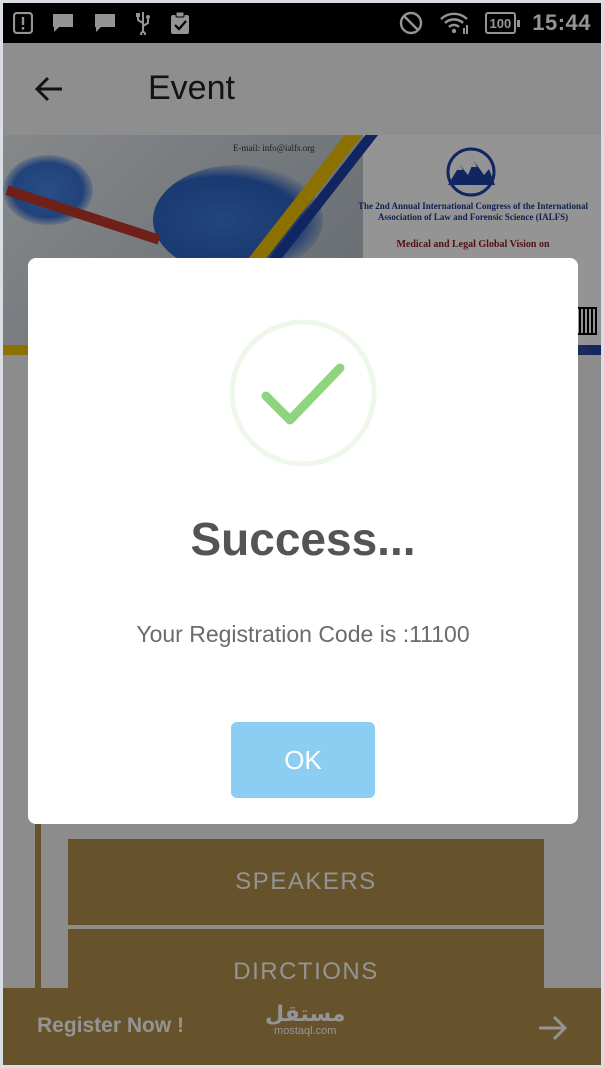 Image resolution: width=604 pixels, height=1068 pixels. Describe the element at coordinates (303, 393) in the screenshot. I see `check-circle-icon` at that location.